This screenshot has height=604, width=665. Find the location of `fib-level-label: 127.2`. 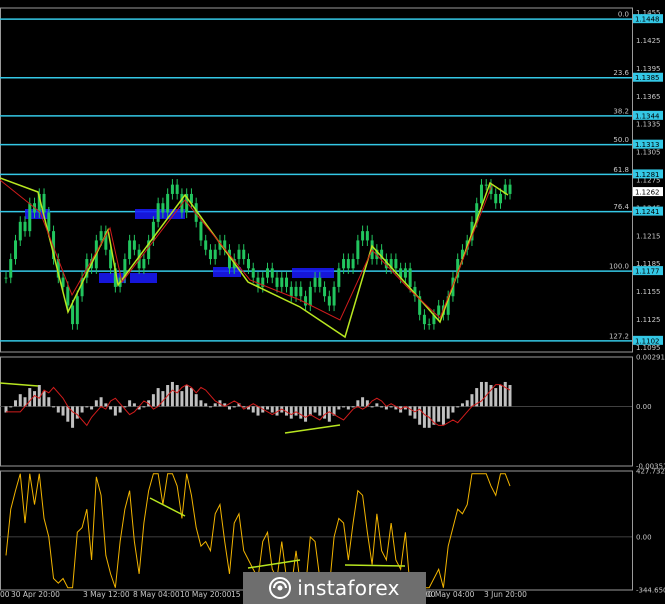

fib-level-label: 127.2 is located at coordinates (619, 336).